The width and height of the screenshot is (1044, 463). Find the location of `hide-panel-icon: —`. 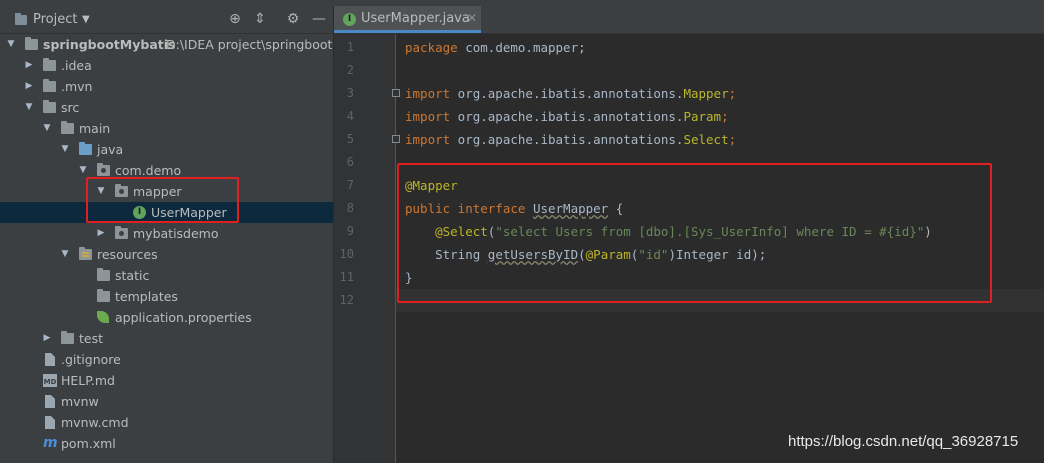

hide-panel-icon: — is located at coordinates (319, 19).